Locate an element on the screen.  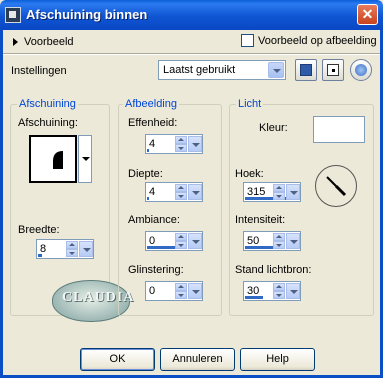
smoothness-slider-fill is located at coordinates (148, 150).